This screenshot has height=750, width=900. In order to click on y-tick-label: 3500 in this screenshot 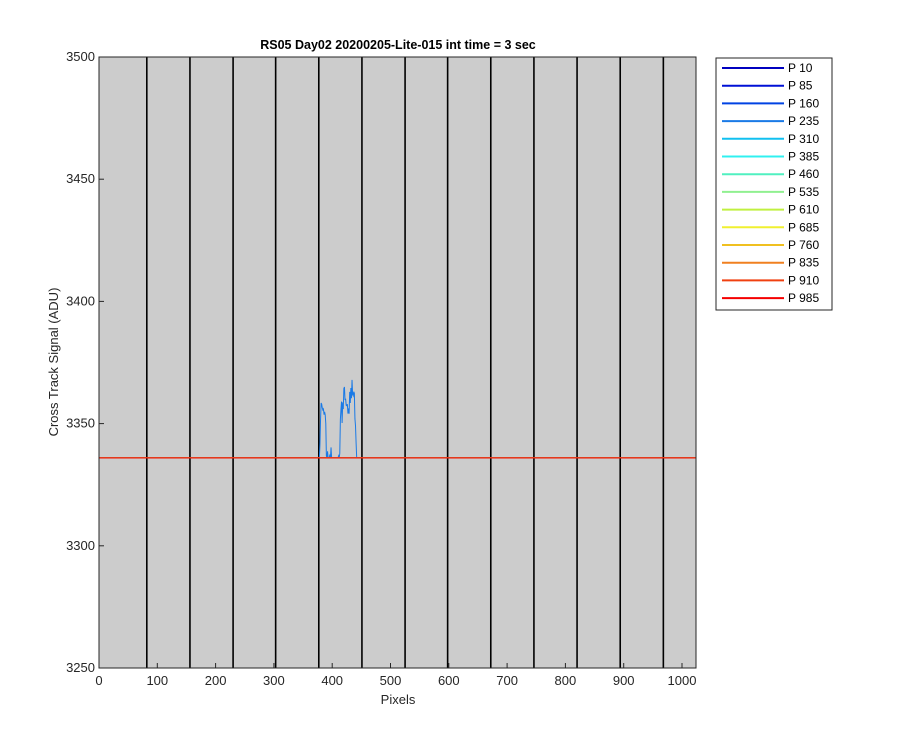, I will do `click(80, 56)`.